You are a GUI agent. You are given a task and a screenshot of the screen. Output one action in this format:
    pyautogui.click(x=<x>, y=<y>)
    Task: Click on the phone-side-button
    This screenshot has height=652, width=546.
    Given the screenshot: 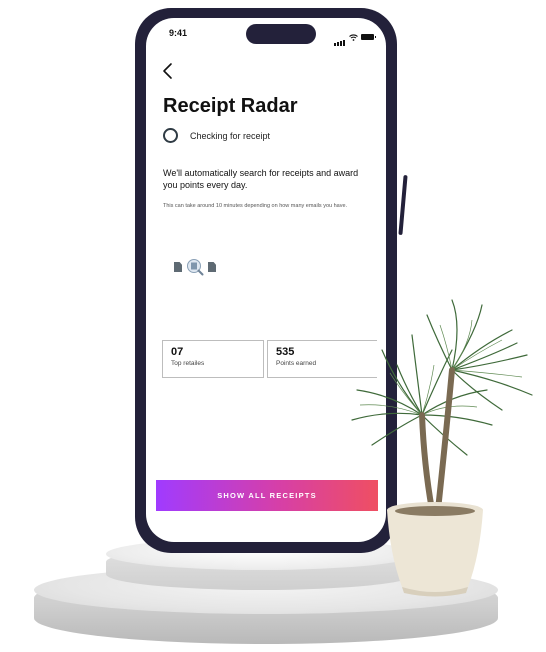 What is the action you would take?
    pyautogui.click(x=403, y=205)
    